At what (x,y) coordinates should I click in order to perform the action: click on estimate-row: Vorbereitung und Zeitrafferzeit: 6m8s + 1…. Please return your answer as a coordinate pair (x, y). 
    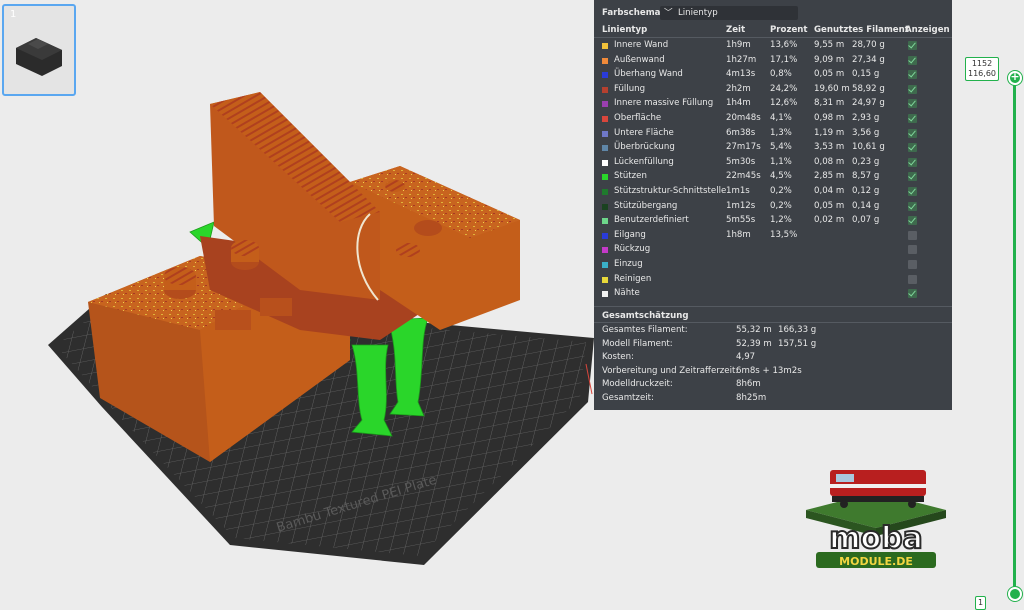
    Looking at the image, I should click on (772, 373).